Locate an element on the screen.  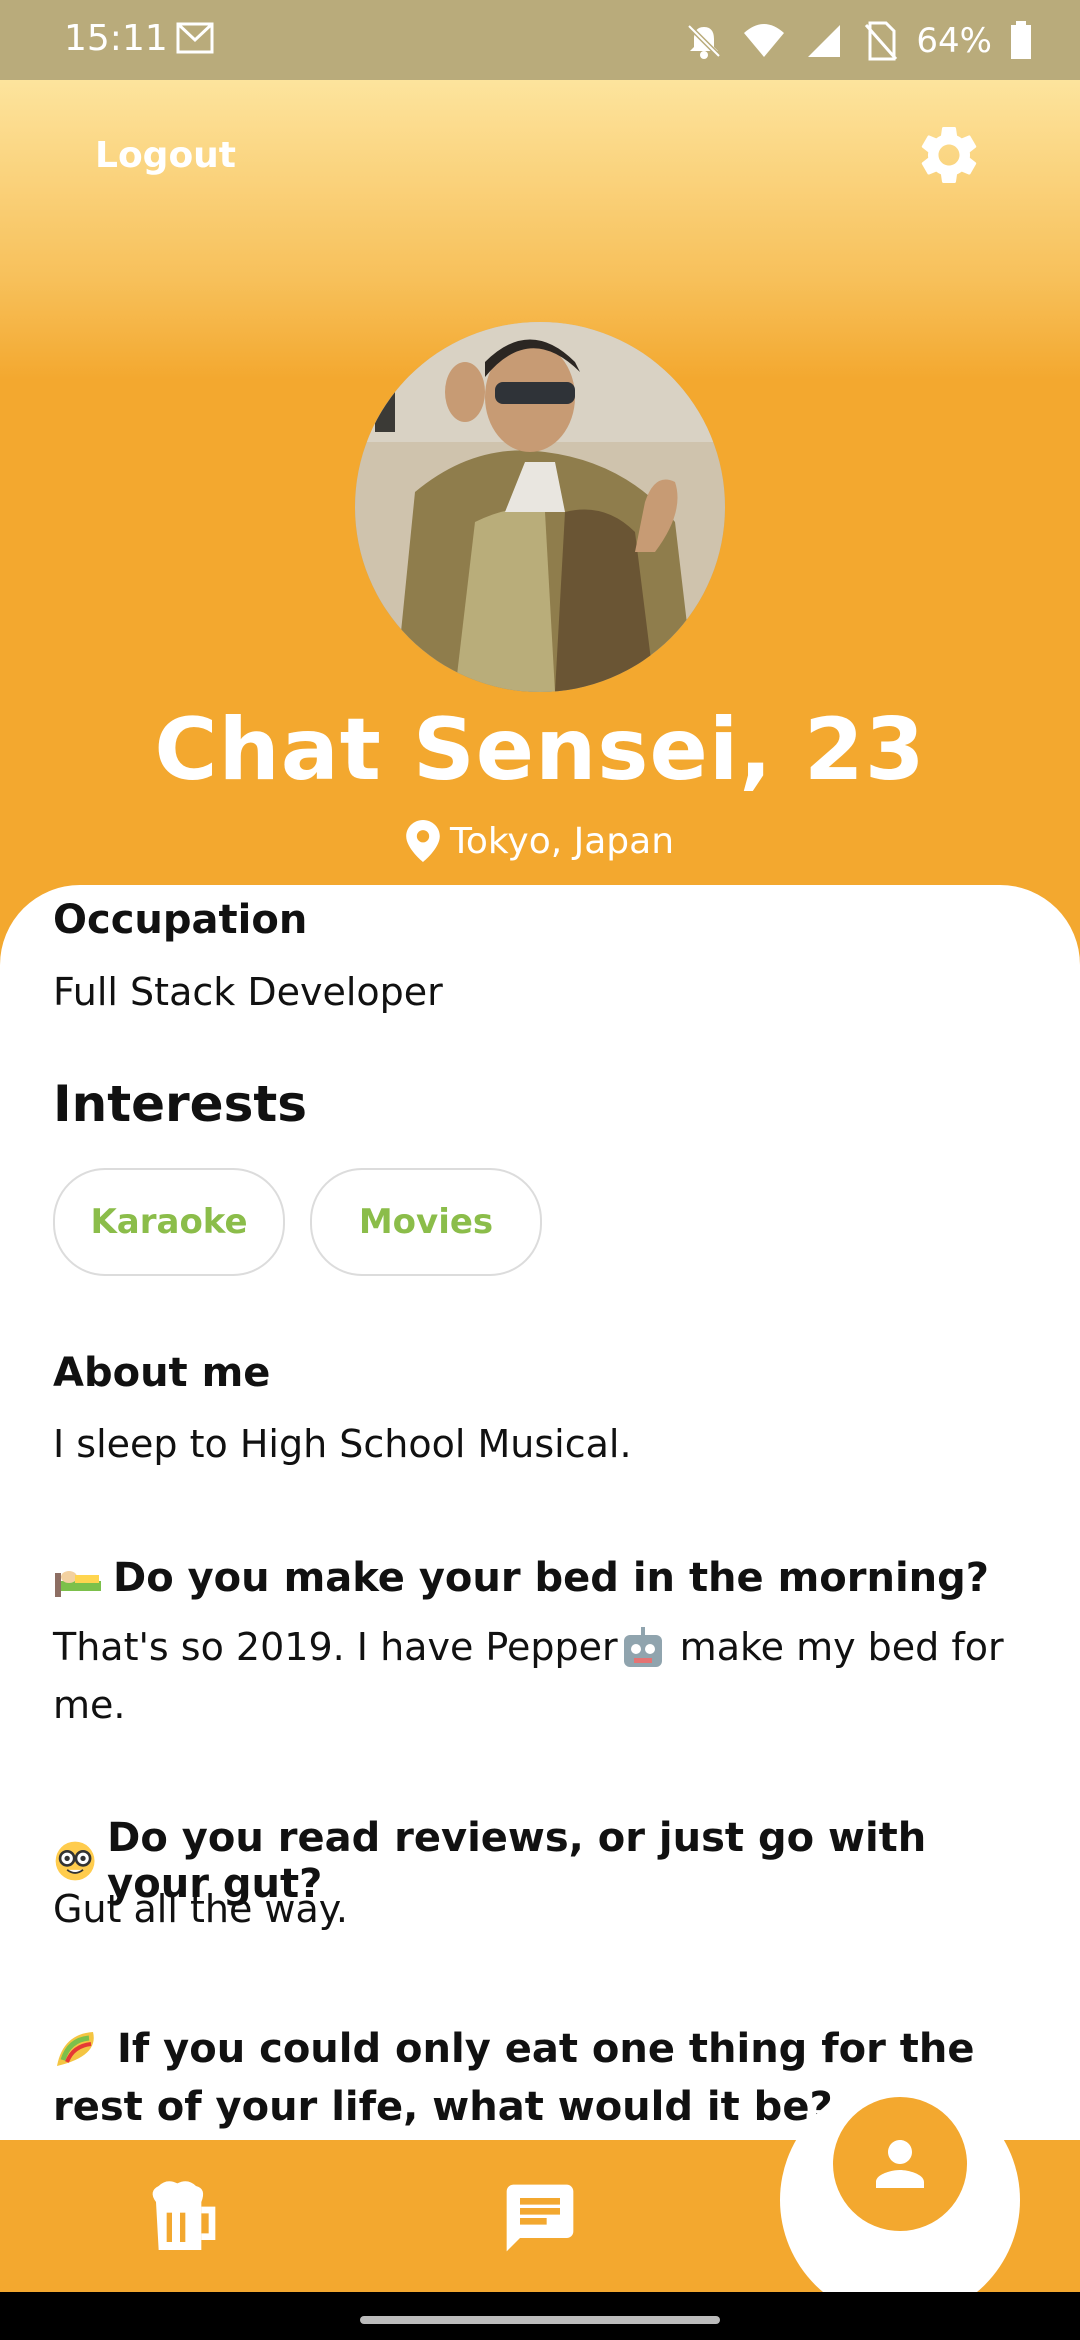
taco-emoji is located at coordinates (75, 2049).